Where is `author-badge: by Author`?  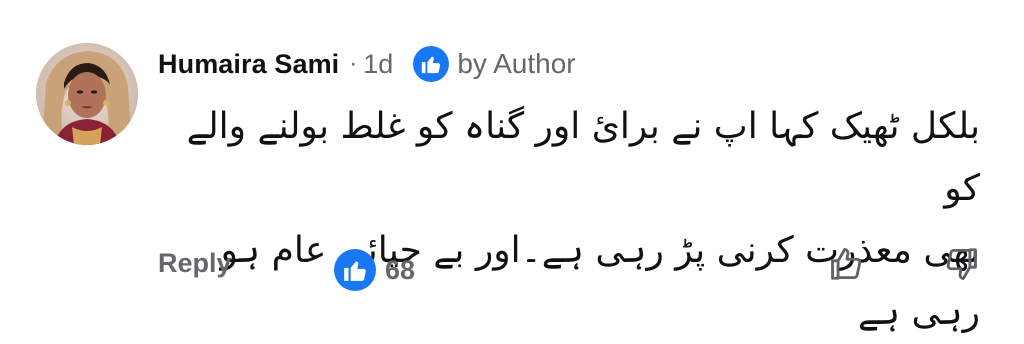 author-badge: by Author is located at coordinates (494, 64).